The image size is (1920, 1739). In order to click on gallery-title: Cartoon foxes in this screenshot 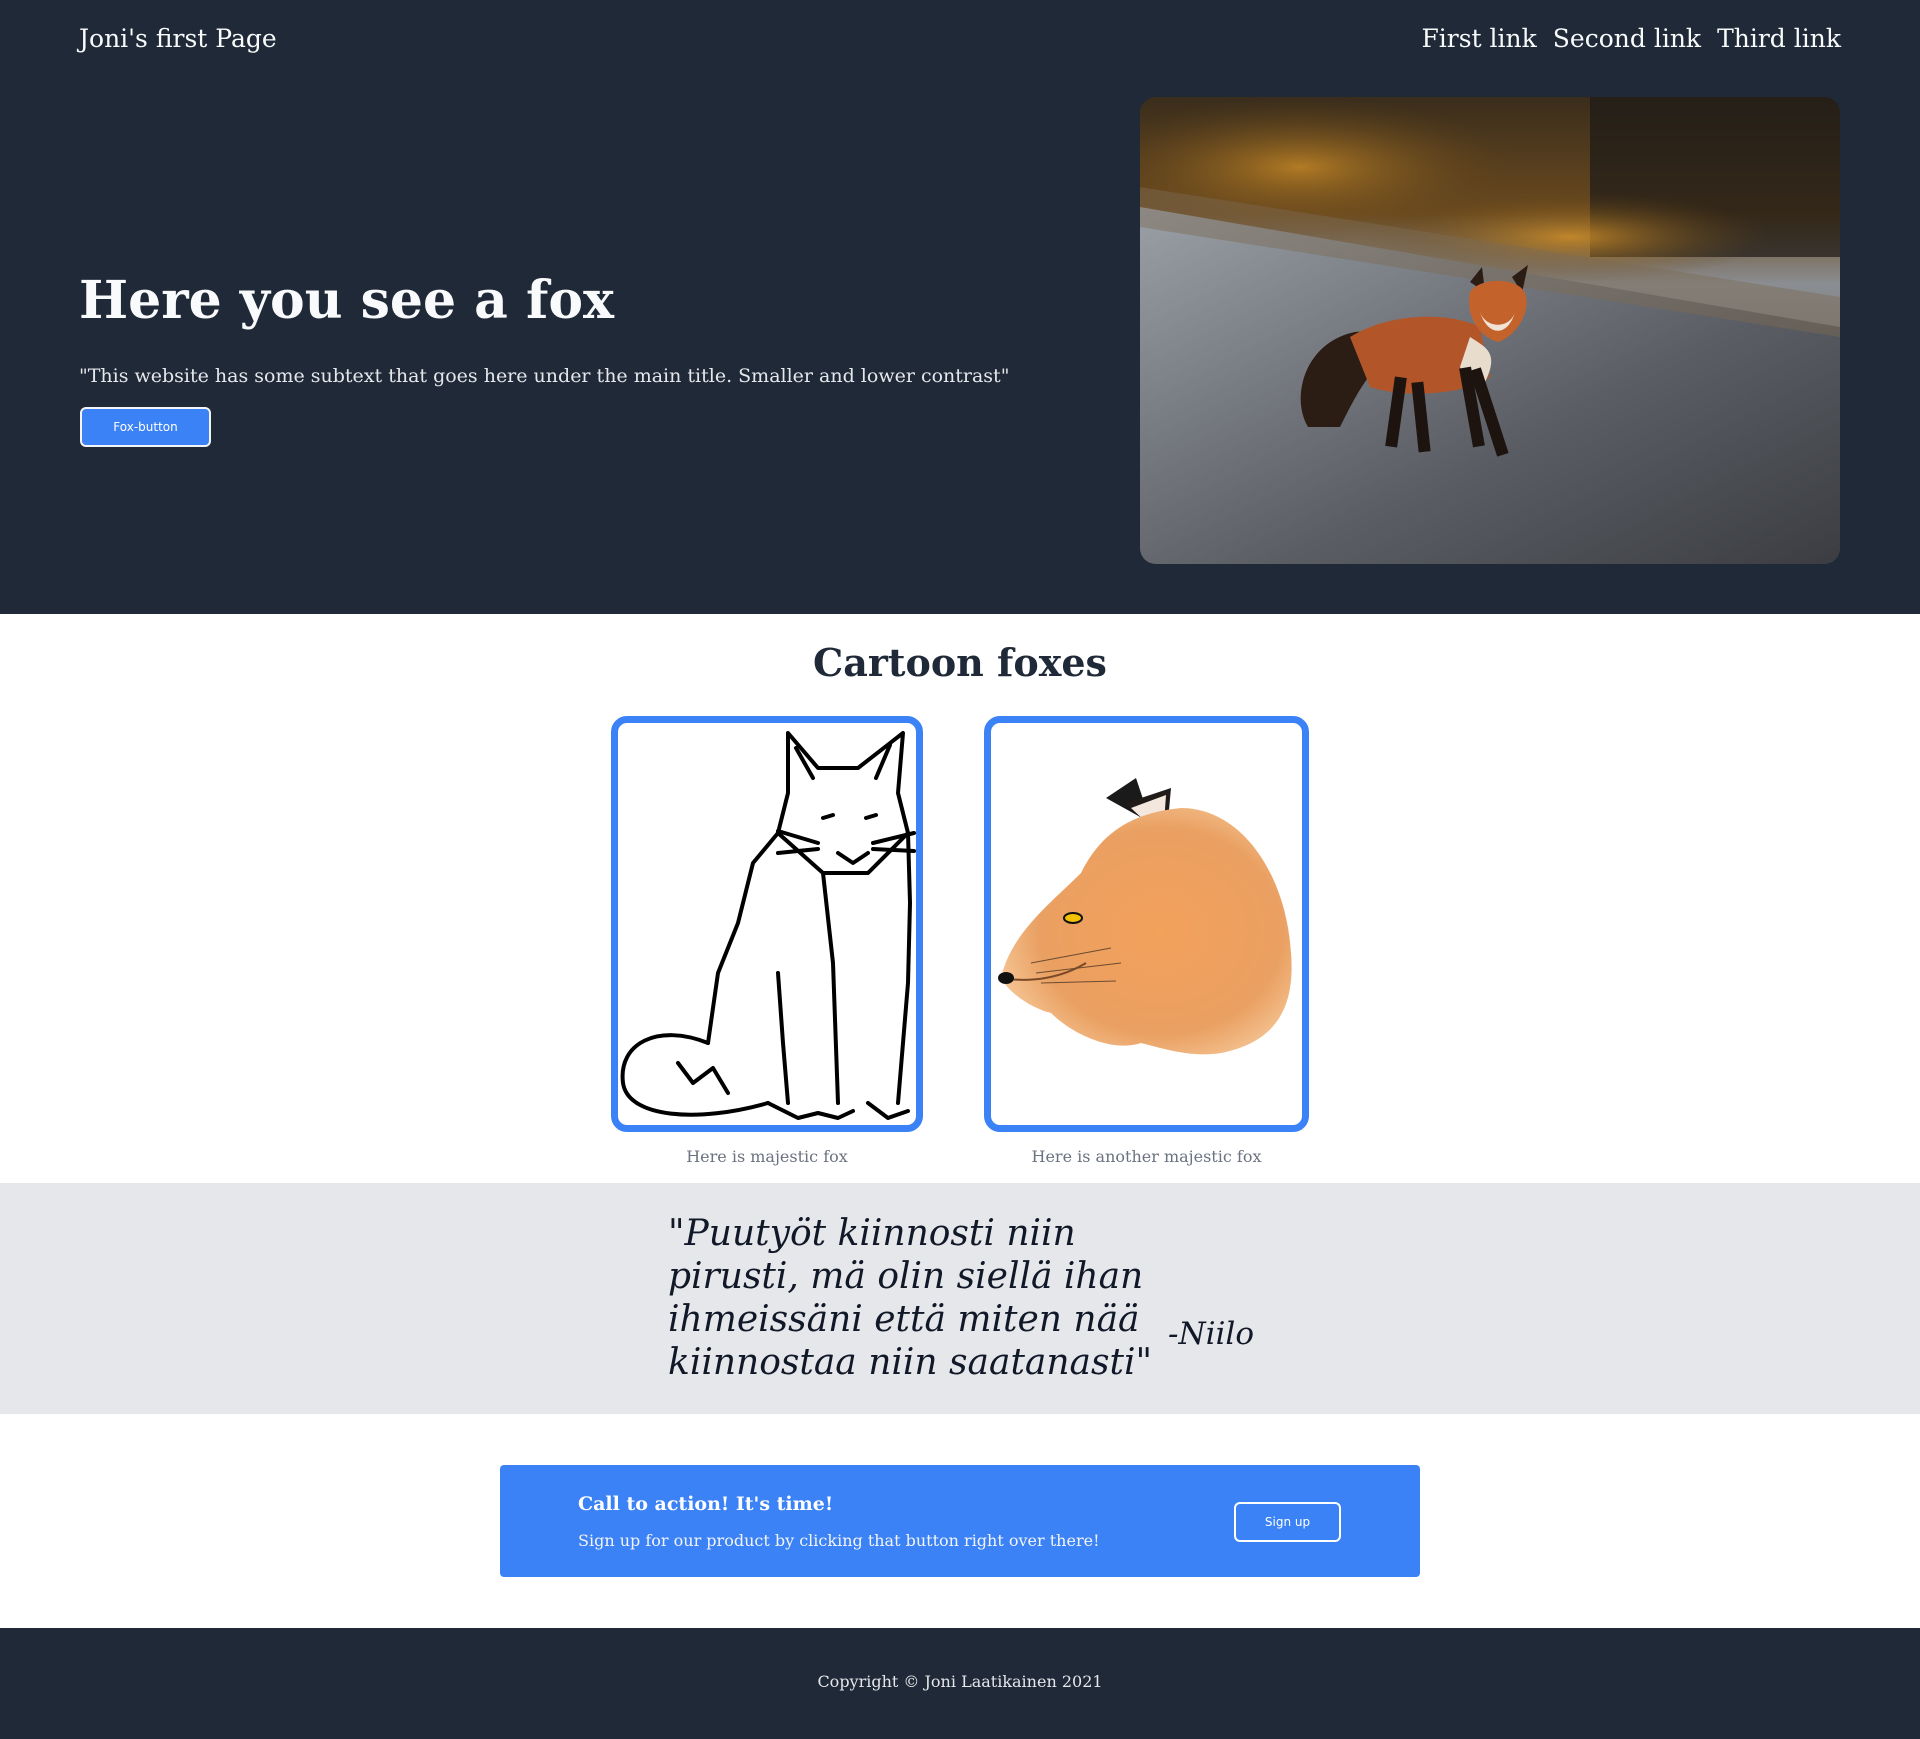, I will do `click(960, 662)`.